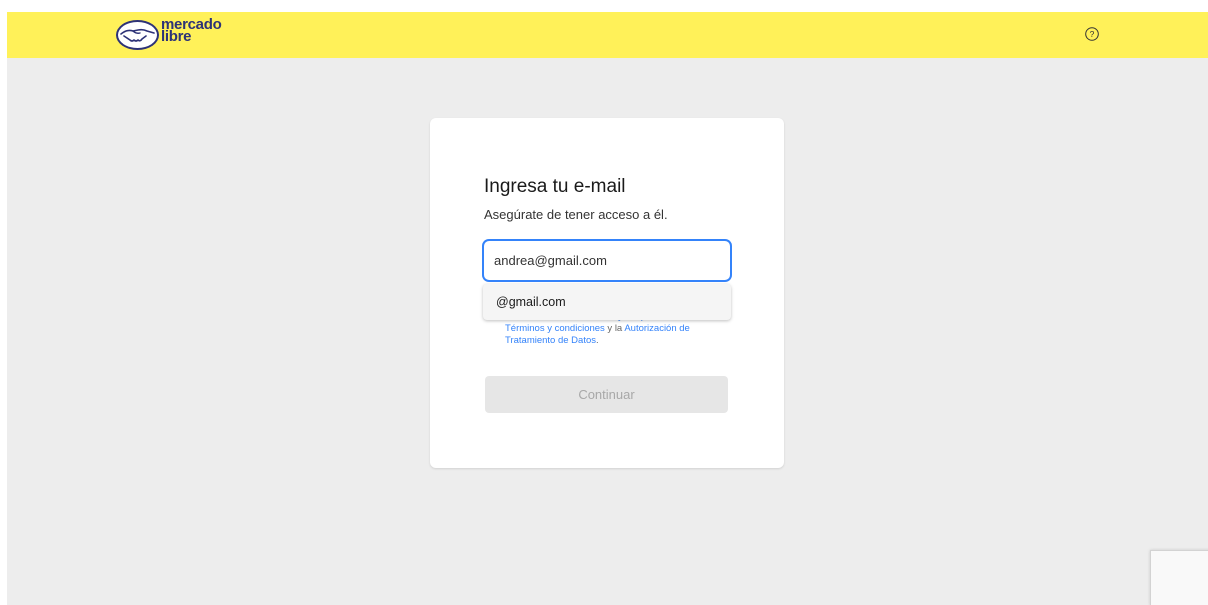  I want to click on email-suggestion-item: @gmail.com, so click(607, 302).